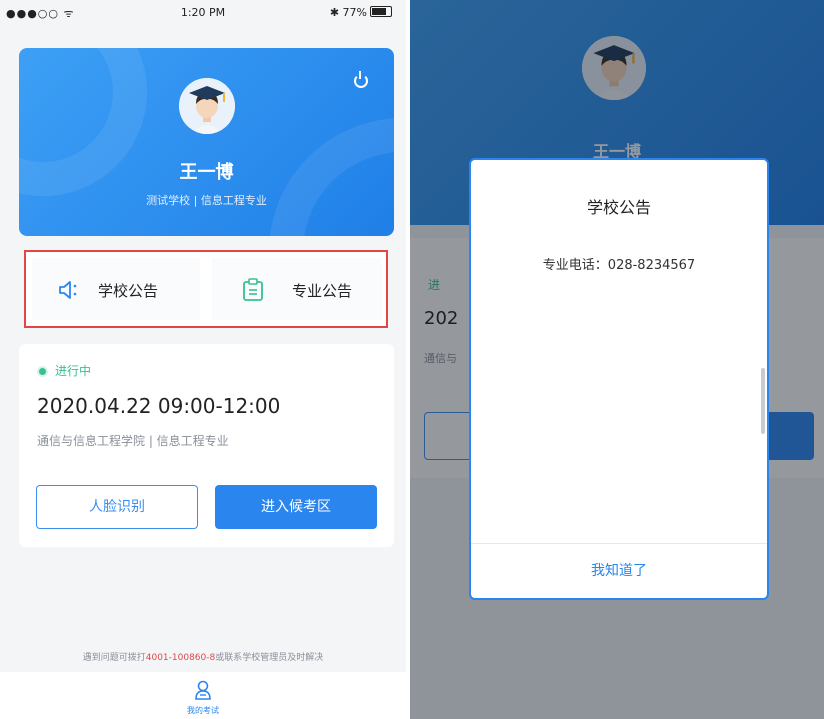 The height and width of the screenshot is (719, 824). Describe the element at coordinates (381, 11) in the screenshot. I see `battery-icon` at that location.